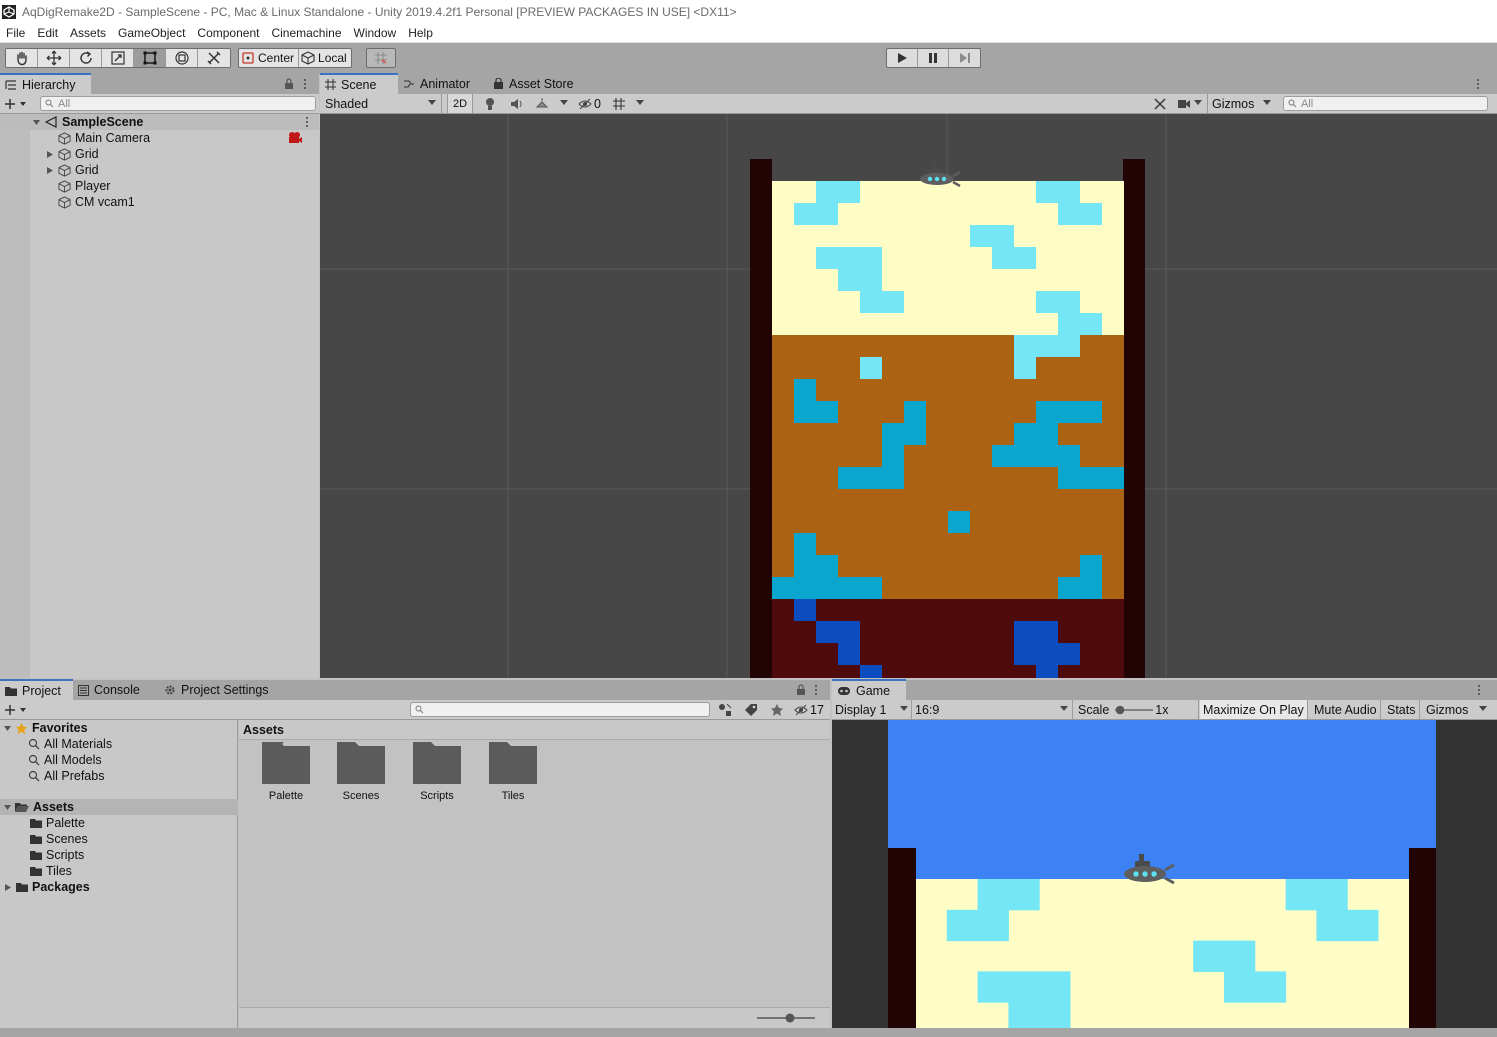 This screenshot has height=1037, width=1497. Describe the element at coordinates (54, 58) in the screenshot. I see `move-tool-button` at that location.